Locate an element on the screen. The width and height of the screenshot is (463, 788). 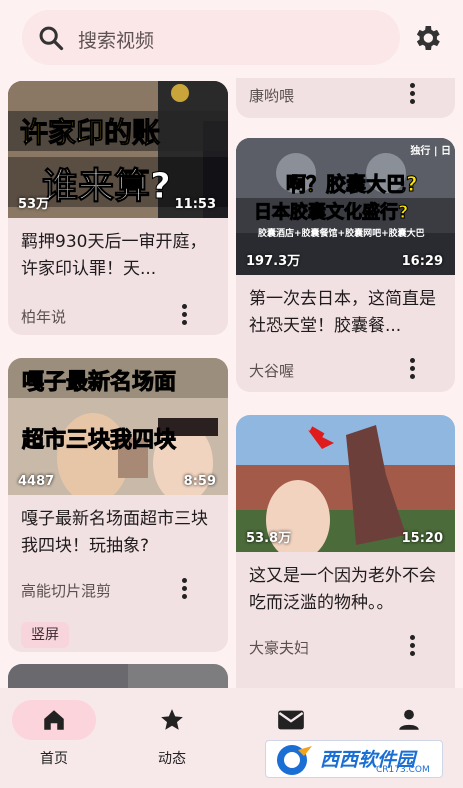
video-card: 康哟喂 is located at coordinates (345, 98).